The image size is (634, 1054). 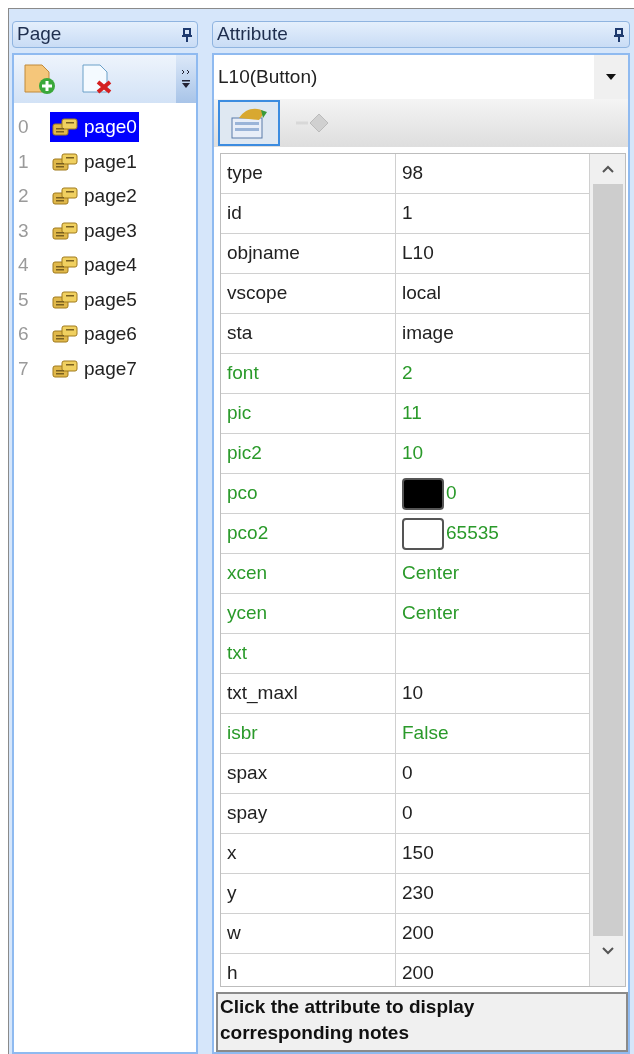 I want to click on page-item: page5, so click(x=94, y=299).